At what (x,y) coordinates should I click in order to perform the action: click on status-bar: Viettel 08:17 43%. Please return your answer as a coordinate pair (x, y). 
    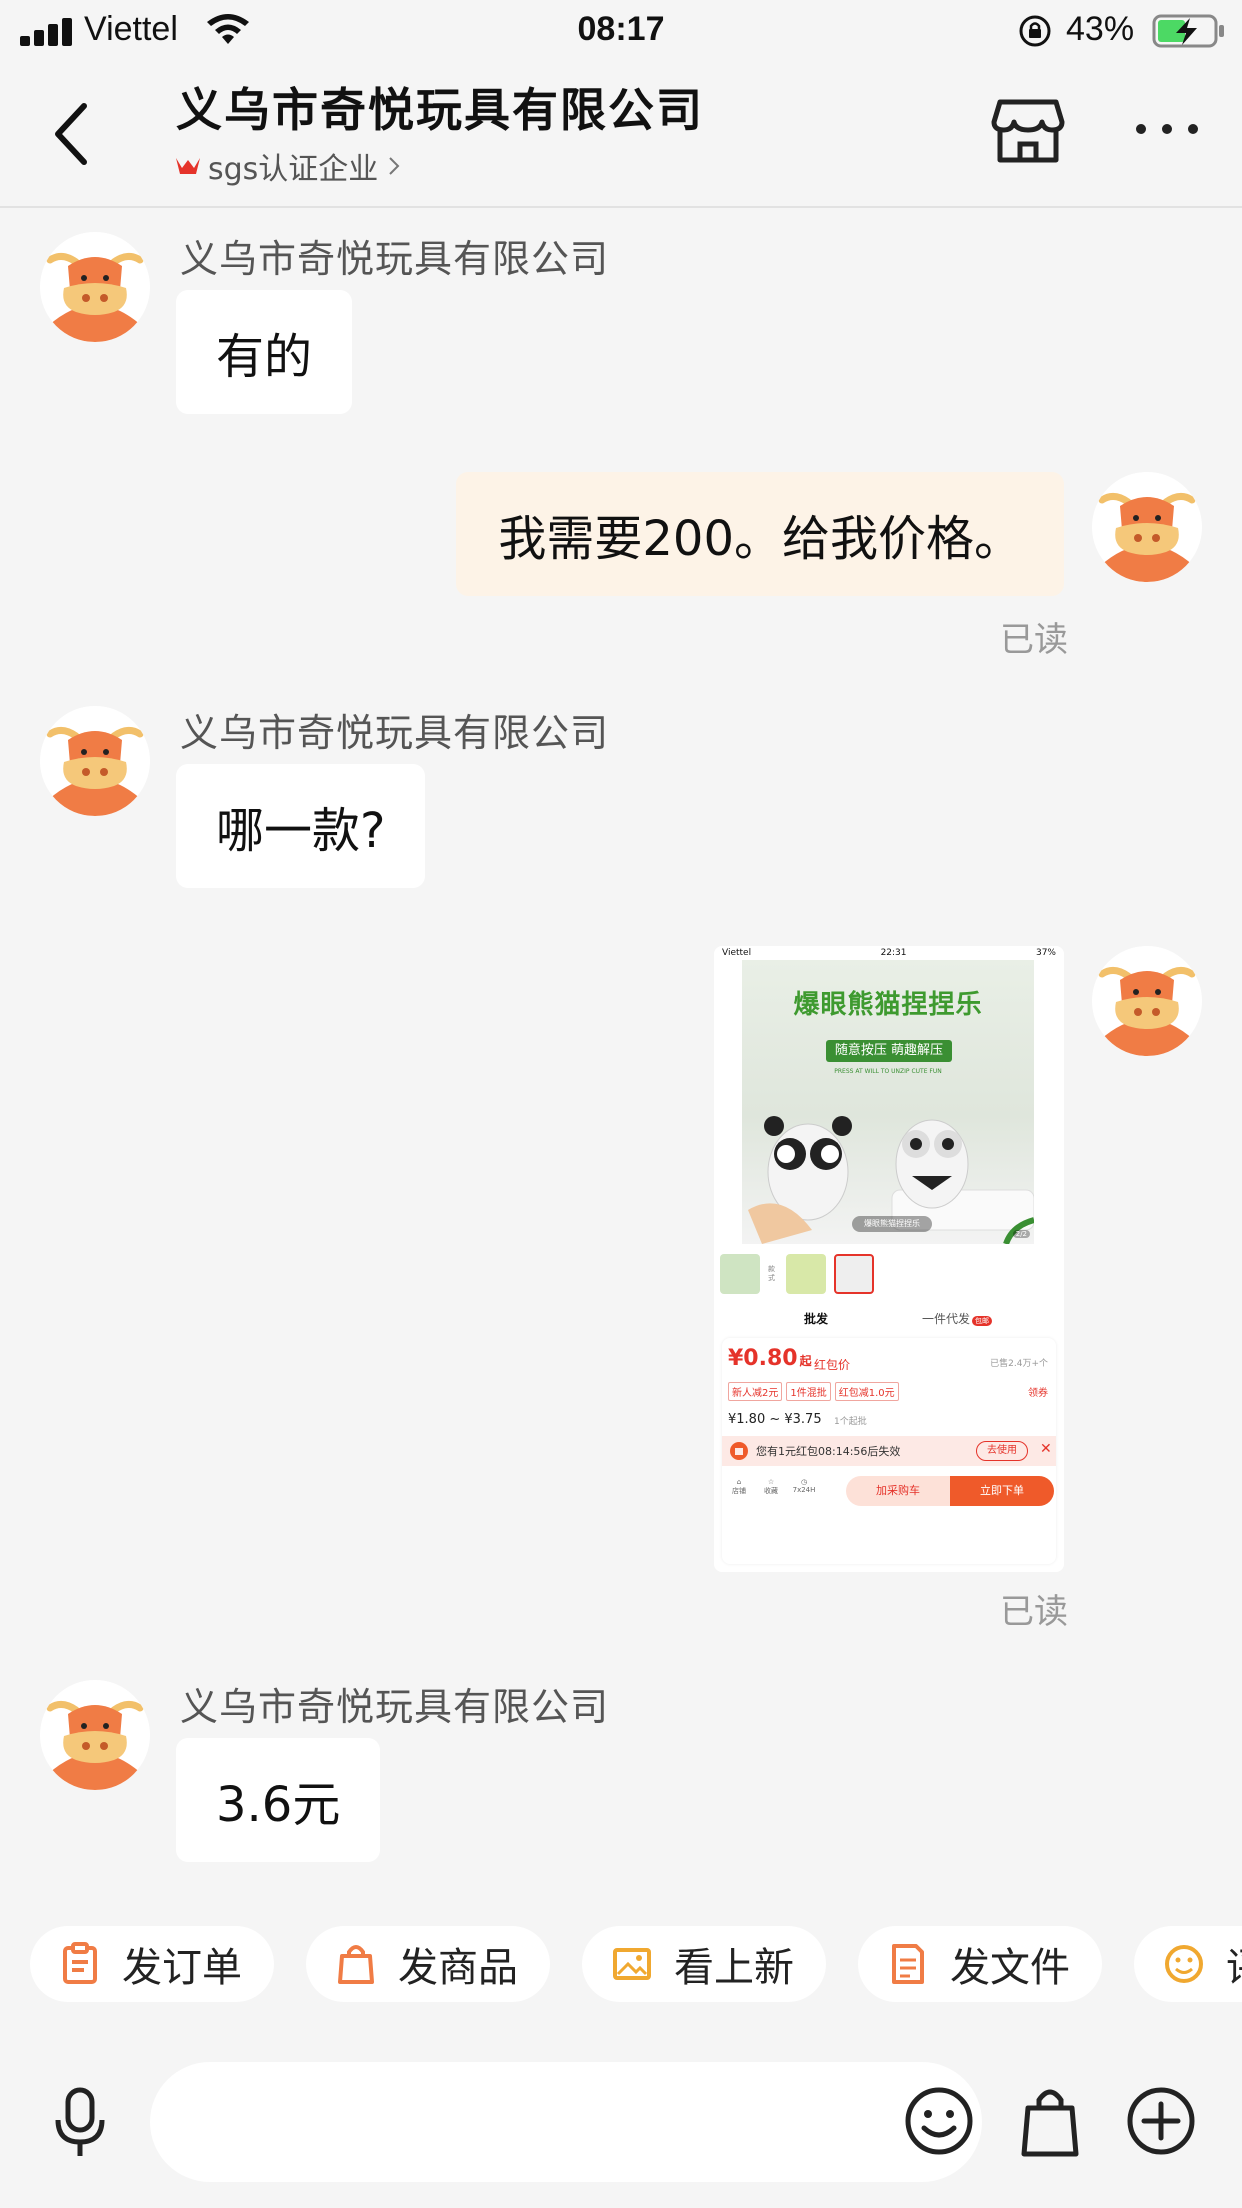
    Looking at the image, I should click on (621, 31).